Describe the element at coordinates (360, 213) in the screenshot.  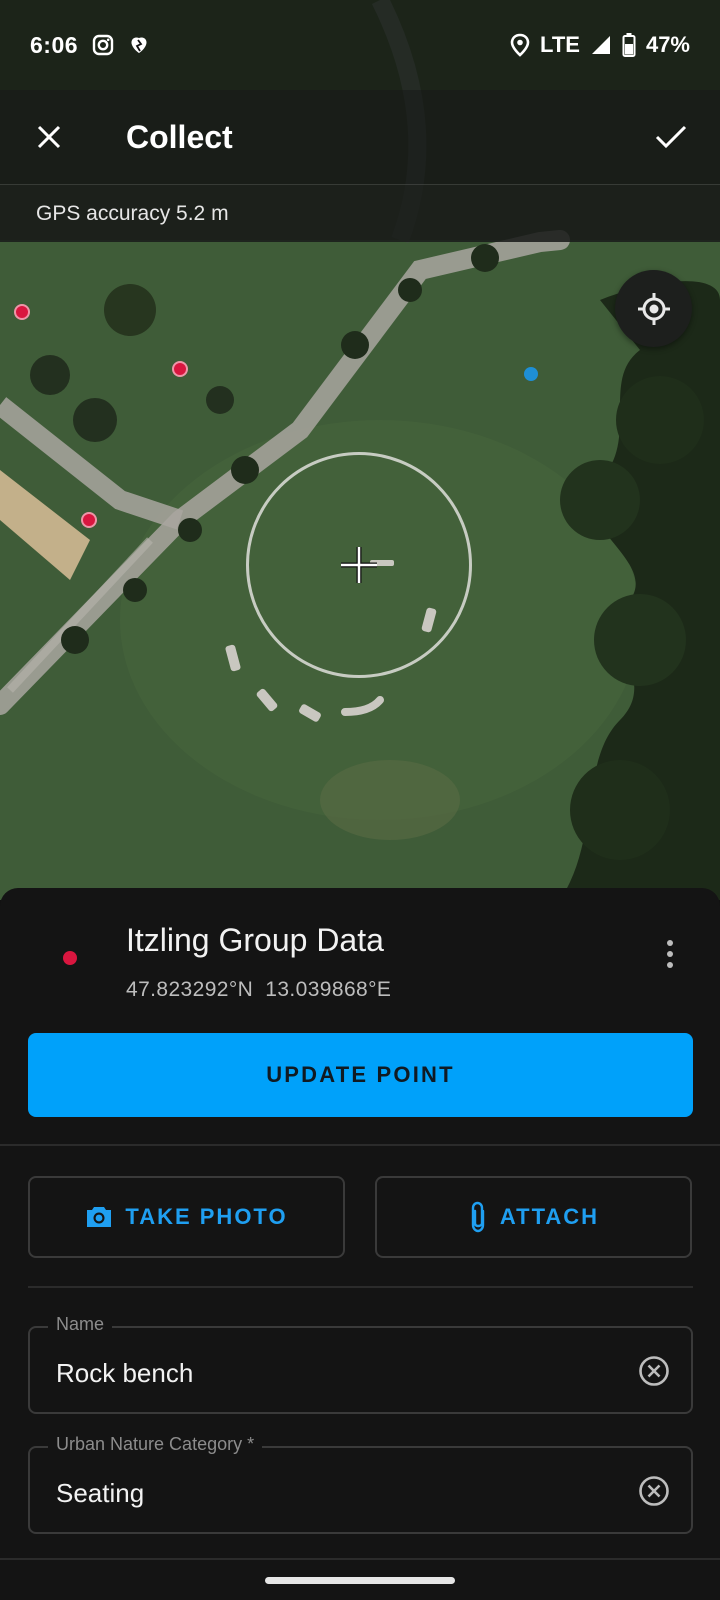
I see `gps-accuracy-bar: GPS accuracy 5.2 m` at that location.